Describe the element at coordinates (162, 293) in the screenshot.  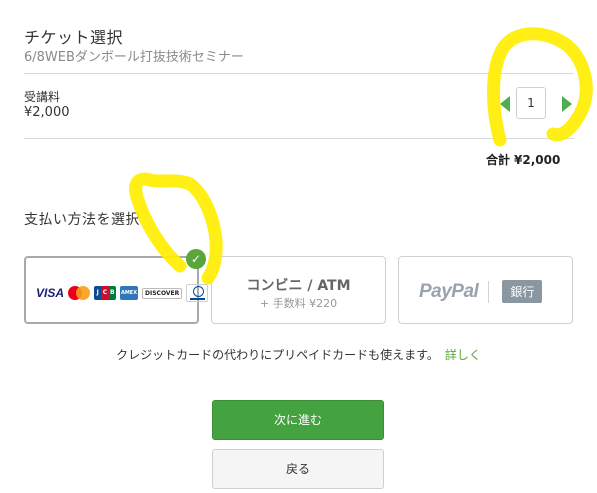
I see `discover-logo: DISCOVER` at that location.